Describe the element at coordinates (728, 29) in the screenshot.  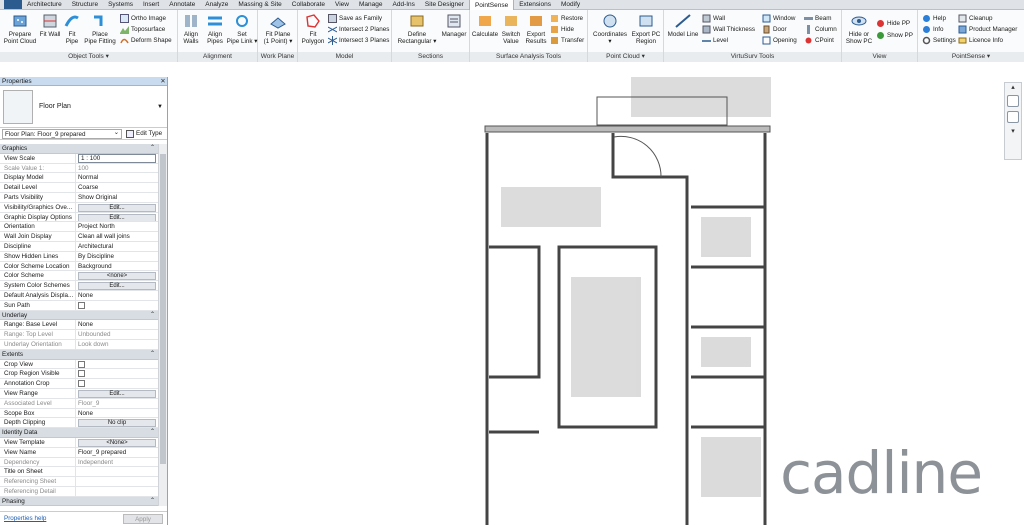
I see `vs-wall-thickness-button: Wall Thickness` at that location.